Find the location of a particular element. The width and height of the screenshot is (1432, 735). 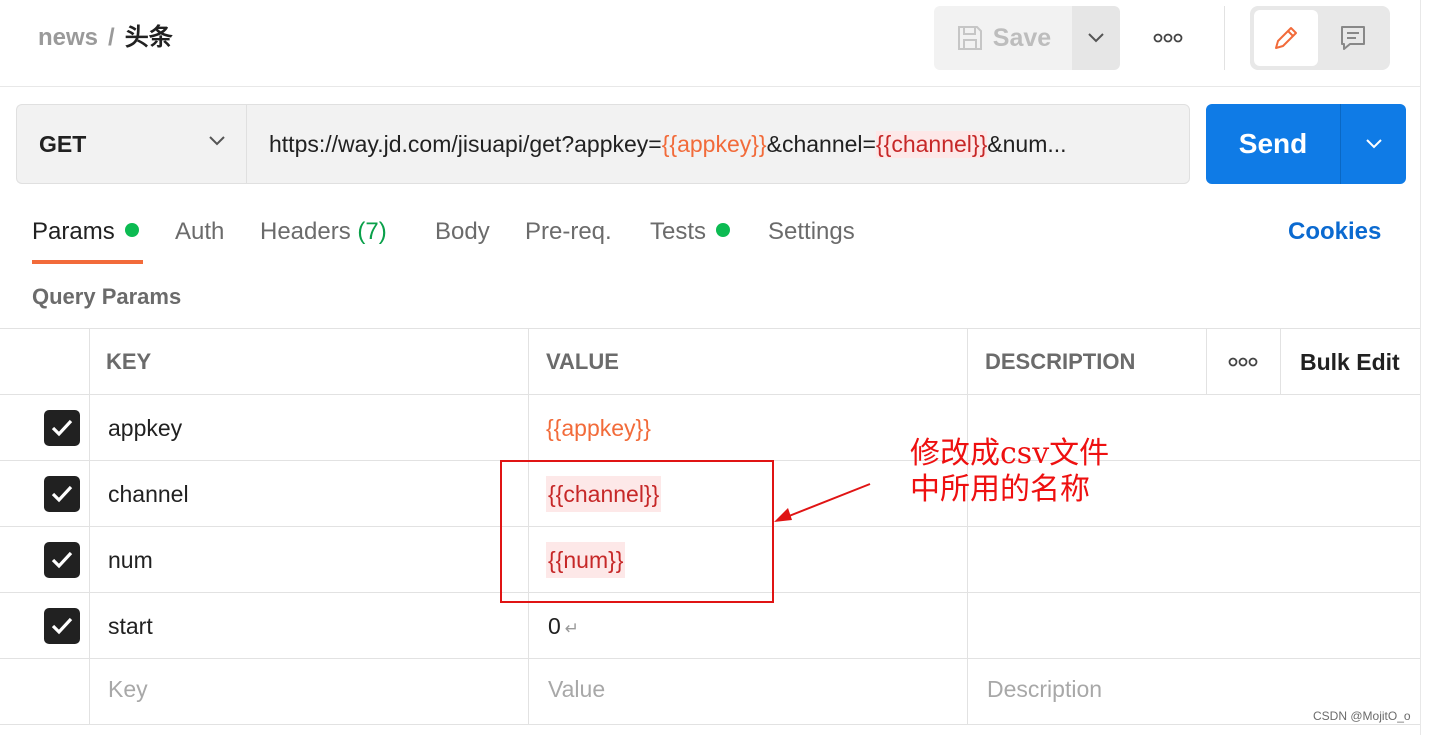

tab-label: Params is located at coordinates (73, 231).